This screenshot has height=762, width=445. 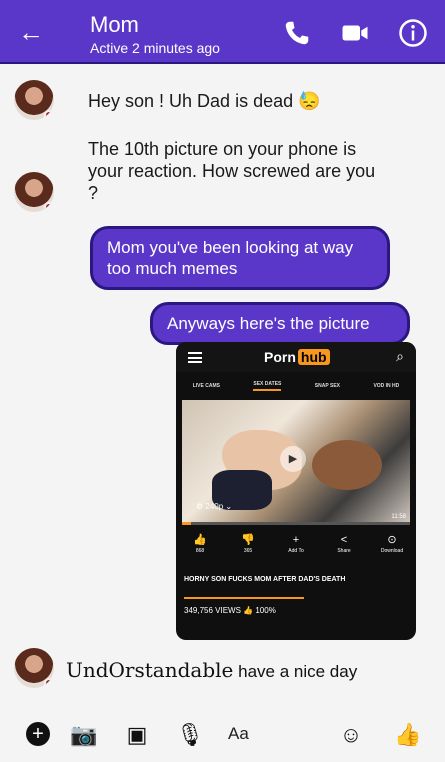 I want to click on image-icon: ▣, so click(x=137, y=735).